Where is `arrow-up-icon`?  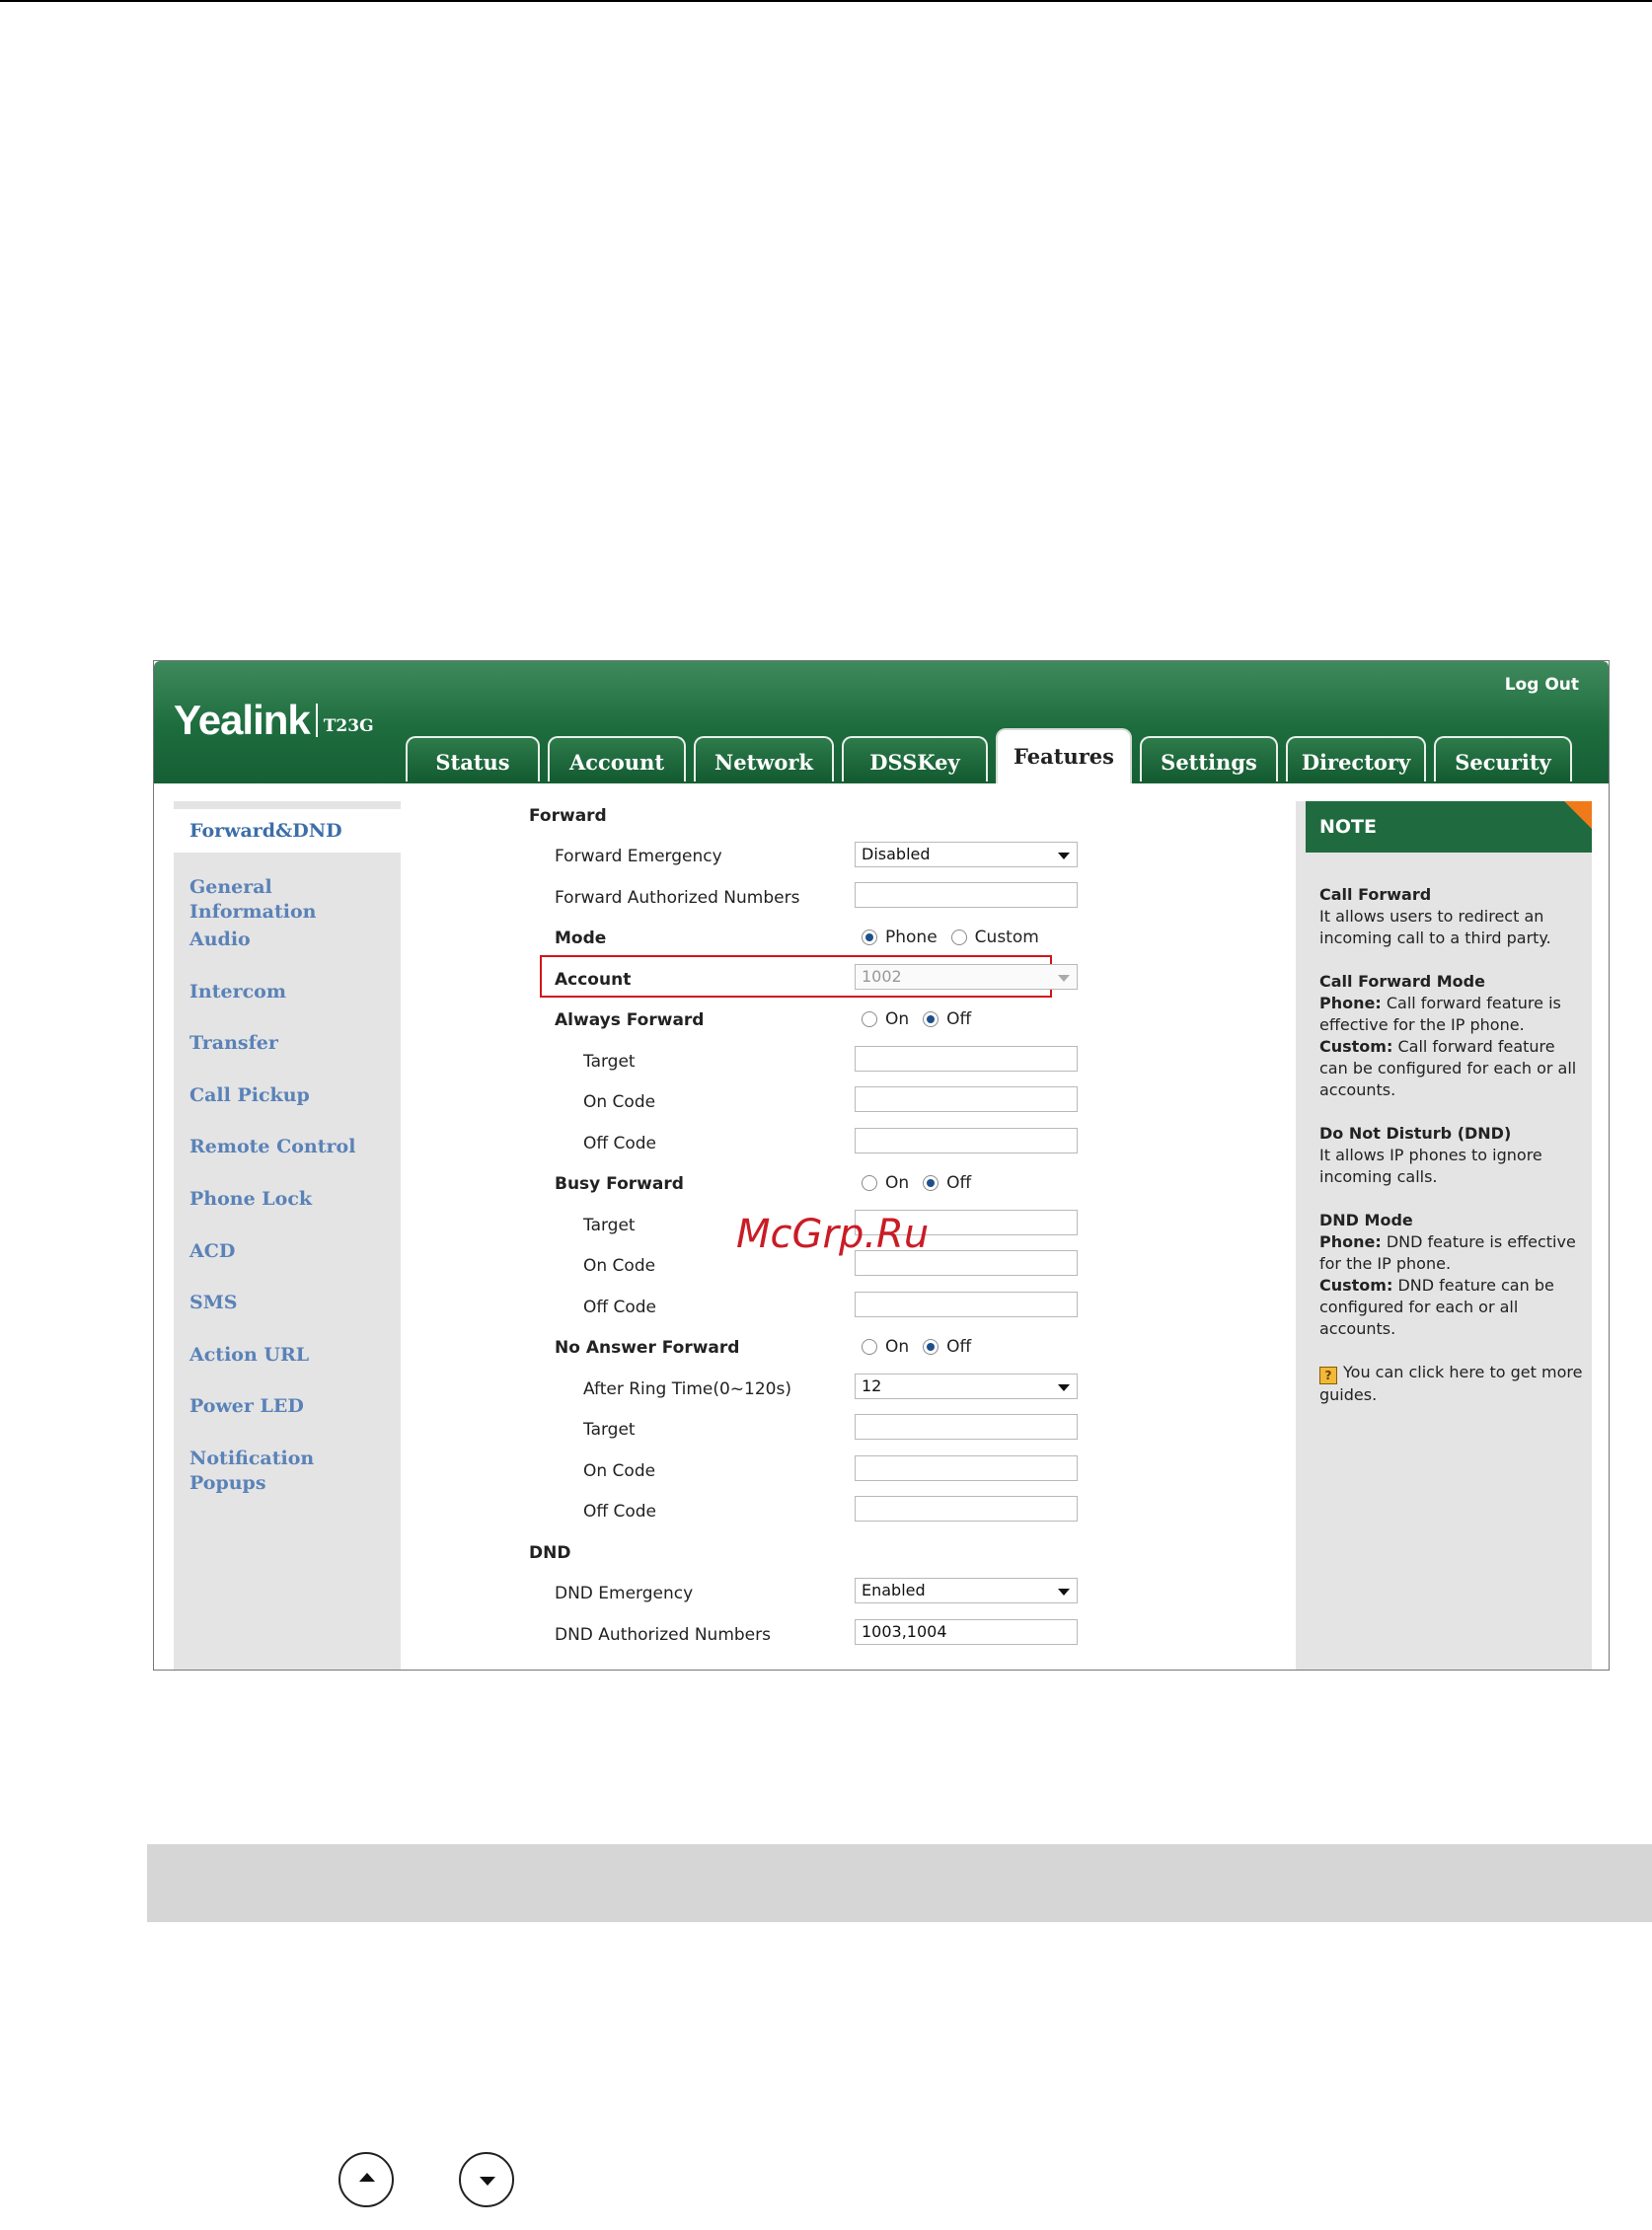 arrow-up-icon is located at coordinates (367, 2177).